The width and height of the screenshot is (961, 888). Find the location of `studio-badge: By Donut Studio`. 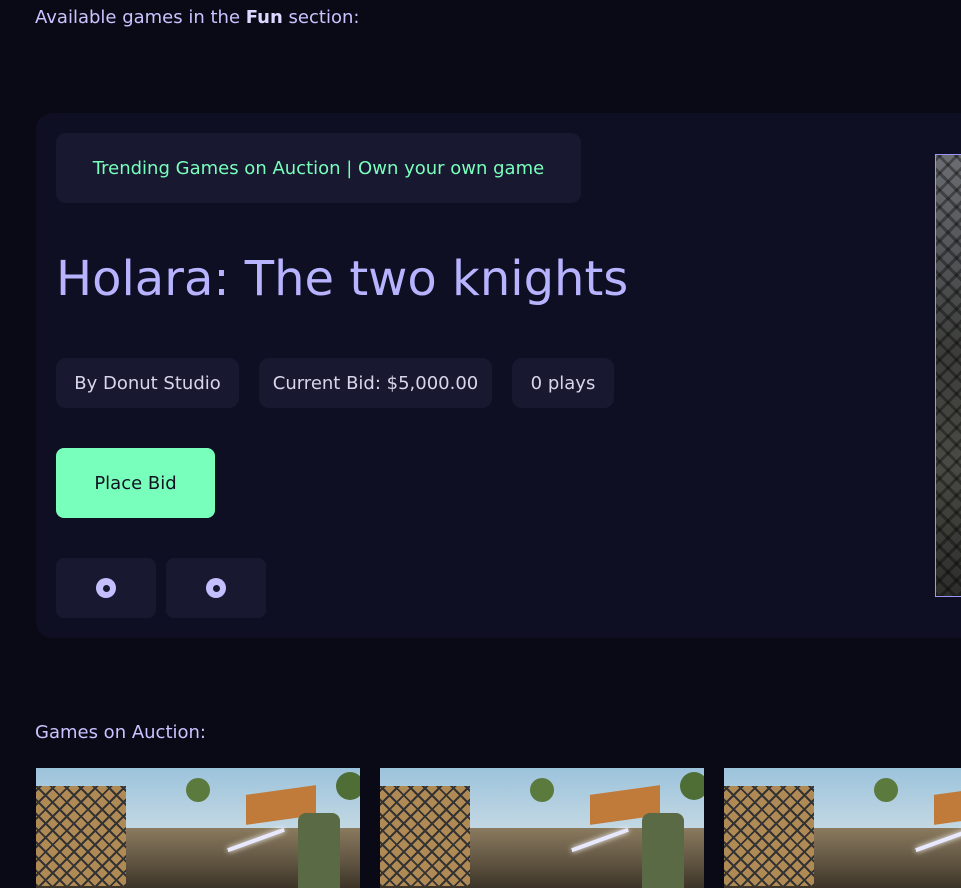

studio-badge: By Donut Studio is located at coordinates (147, 383).